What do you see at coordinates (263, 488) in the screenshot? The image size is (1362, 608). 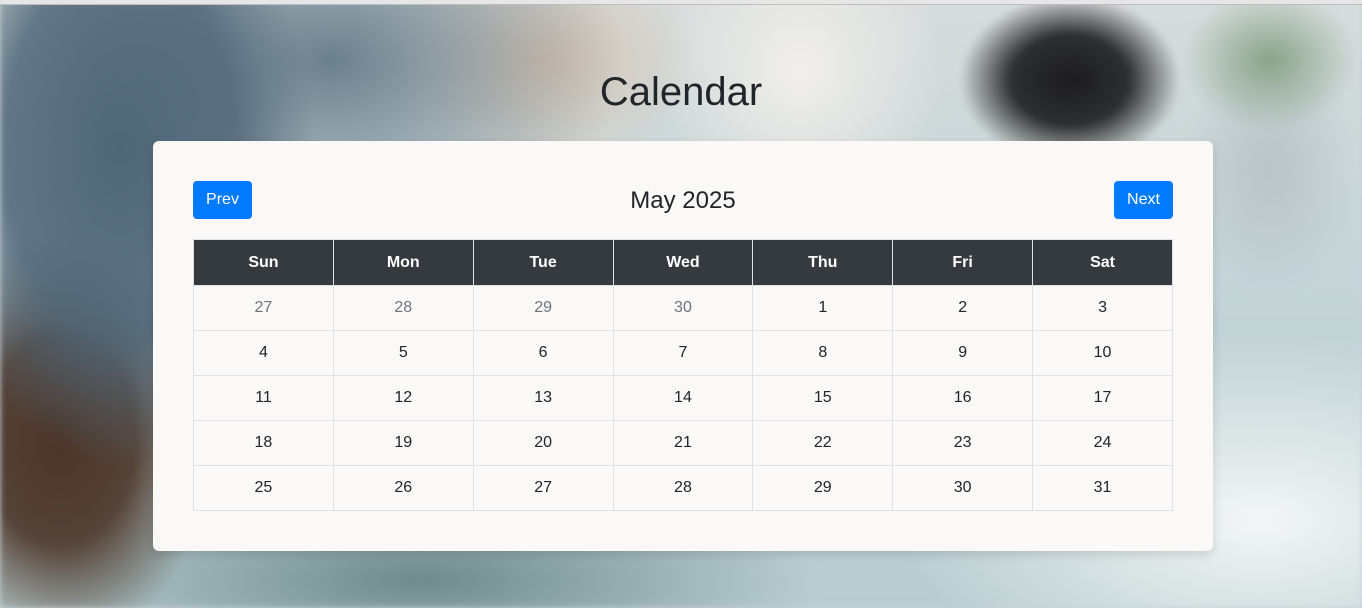 I see `day-cell: 25` at bounding box center [263, 488].